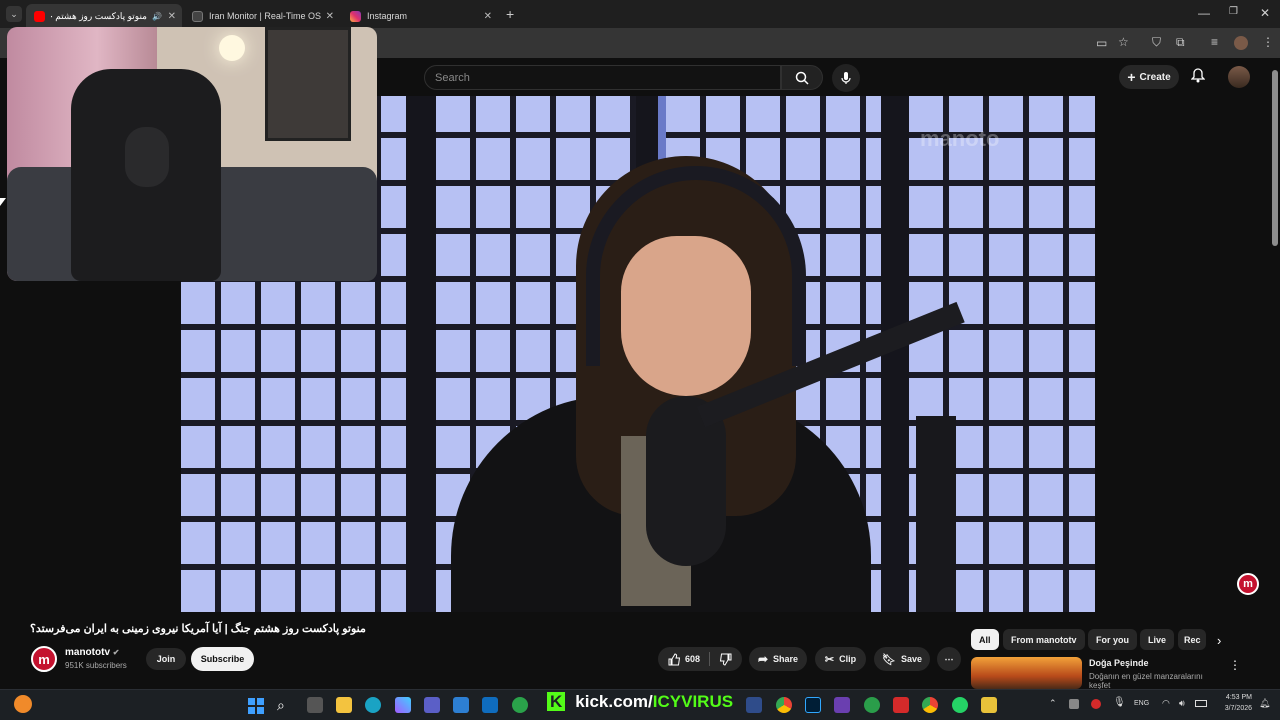 The width and height of the screenshot is (1280, 720). I want to click on iran-monitor-favicon-icon, so click(197, 16).